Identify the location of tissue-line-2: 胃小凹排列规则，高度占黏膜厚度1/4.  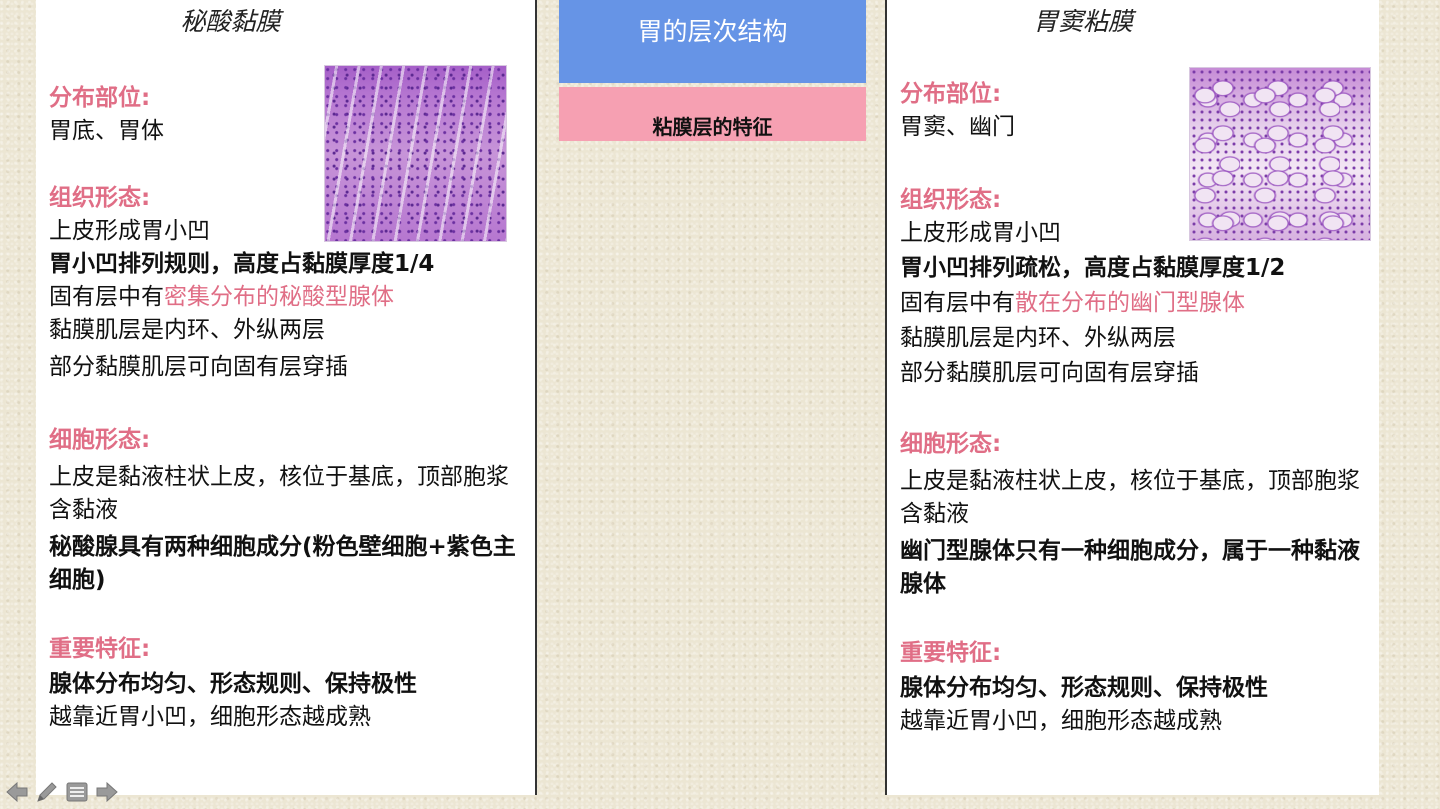
(242, 264).